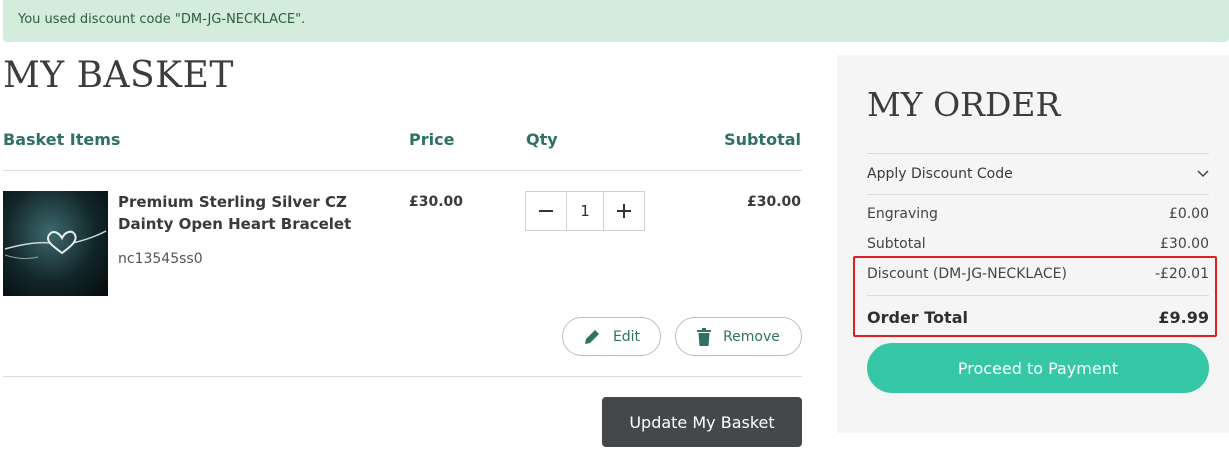 This screenshot has height=459, width=1229. I want to click on decrease-quantity-button, so click(546, 211).